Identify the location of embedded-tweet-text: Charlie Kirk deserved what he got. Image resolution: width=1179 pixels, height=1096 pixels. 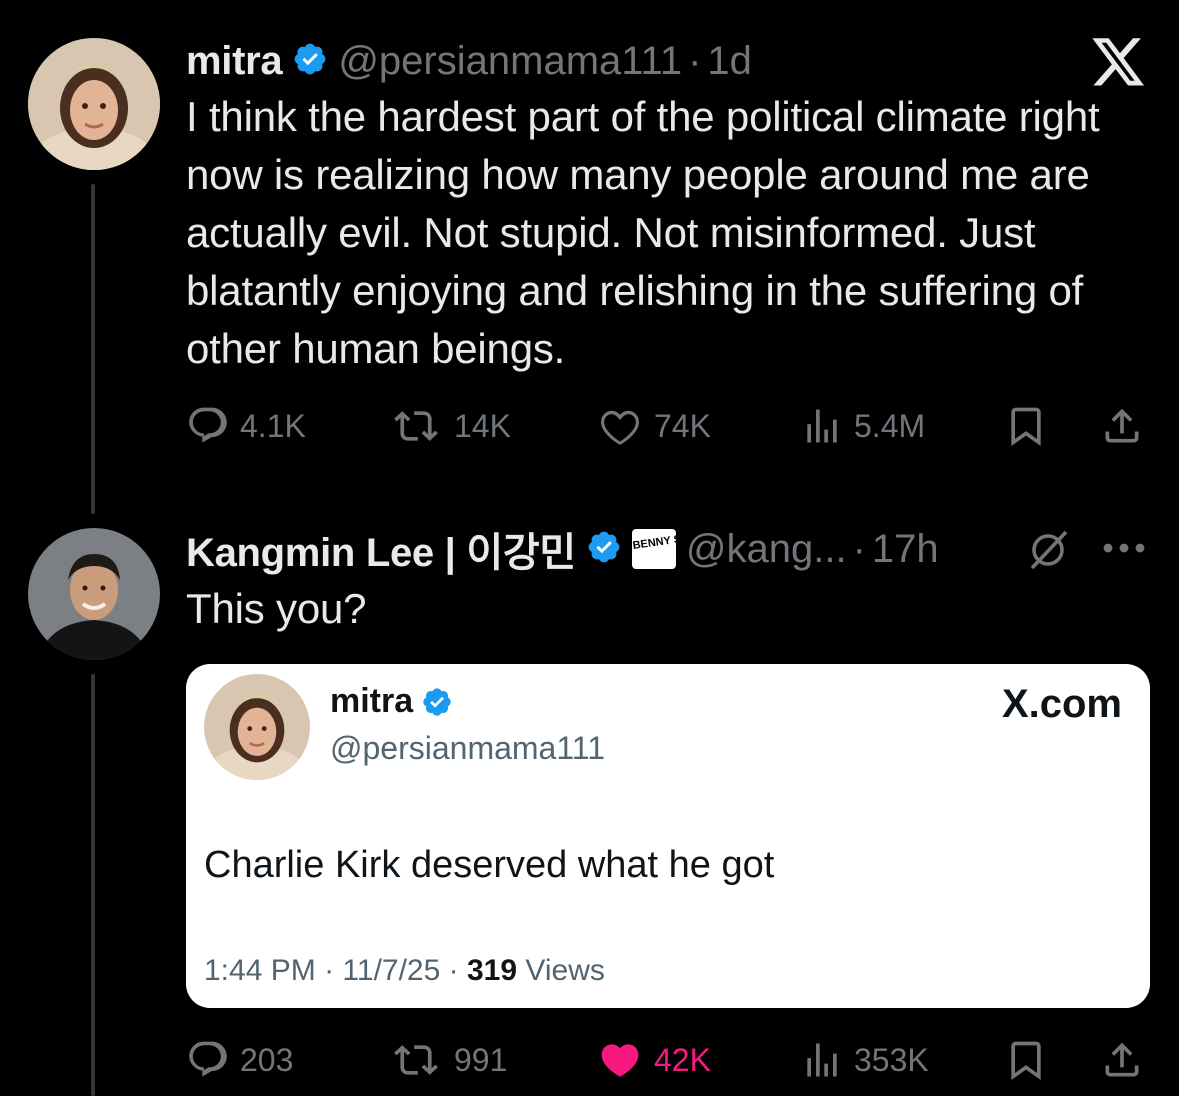
(489, 865).